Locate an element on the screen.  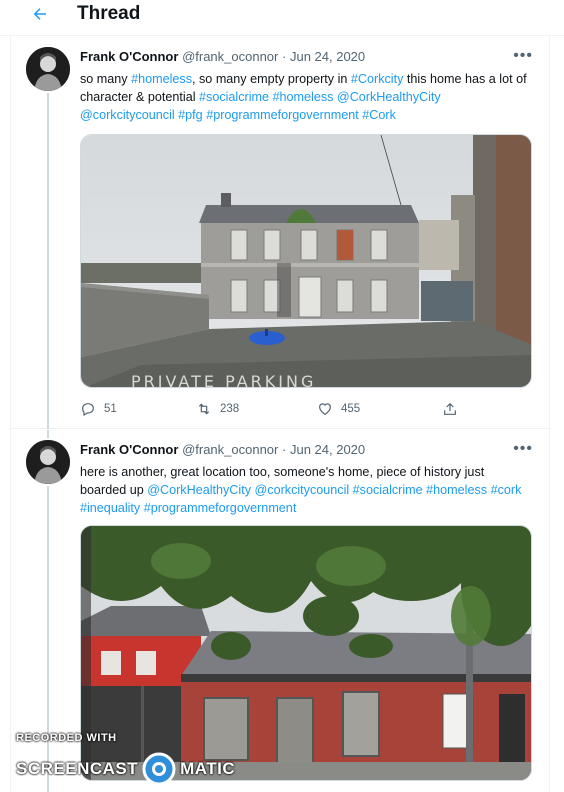
screencast-watermark: RECORDED WITH SCREENCAST MATIC is located at coordinates (131, 759).